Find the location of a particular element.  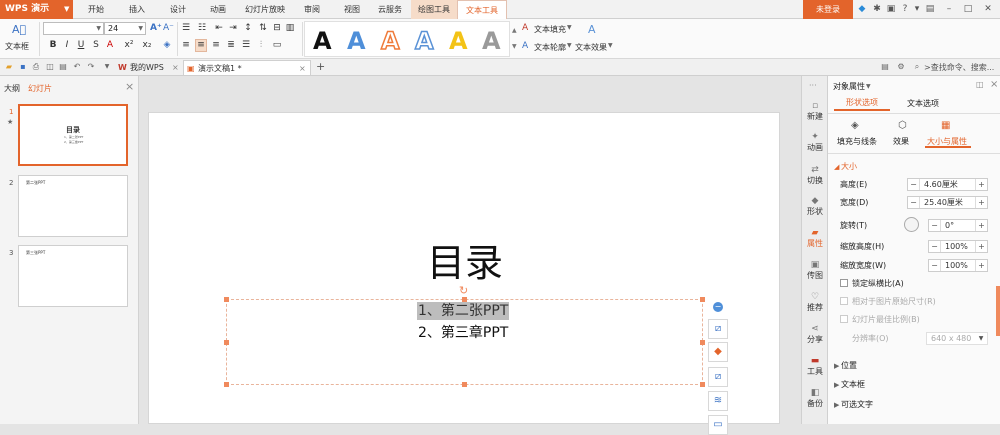

font-name-select: ▼ is located at coordinates (73, 28).